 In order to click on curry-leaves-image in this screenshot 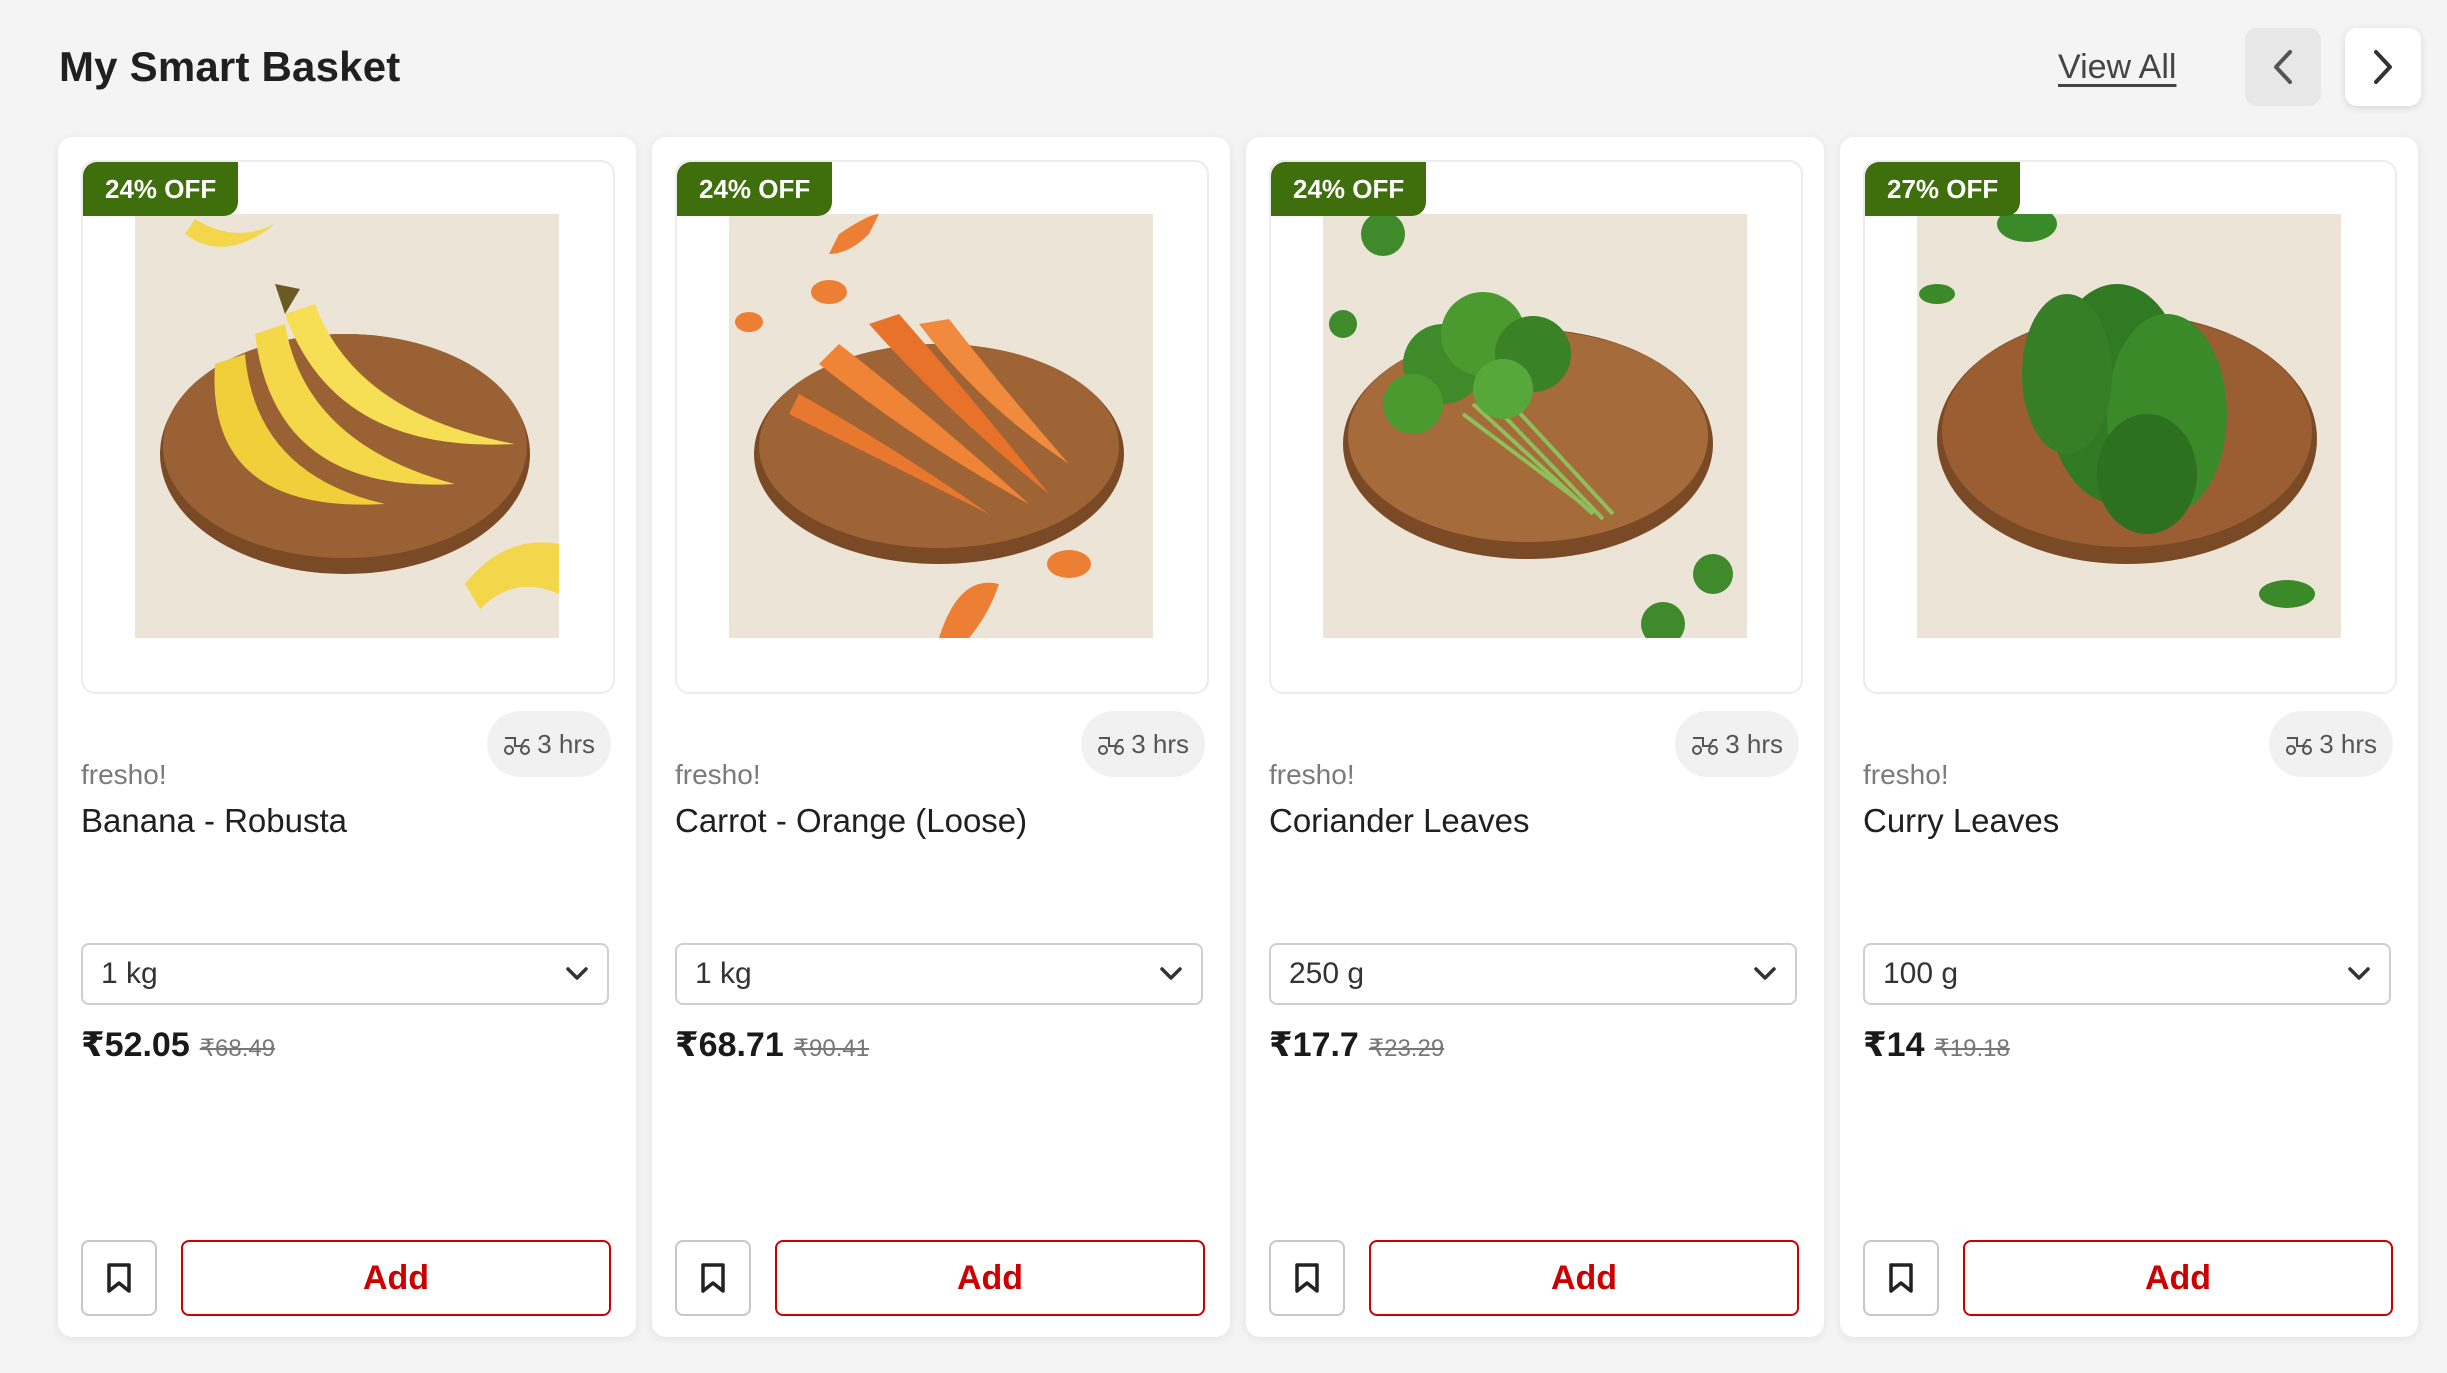, I will do `click(2129, 426)`.